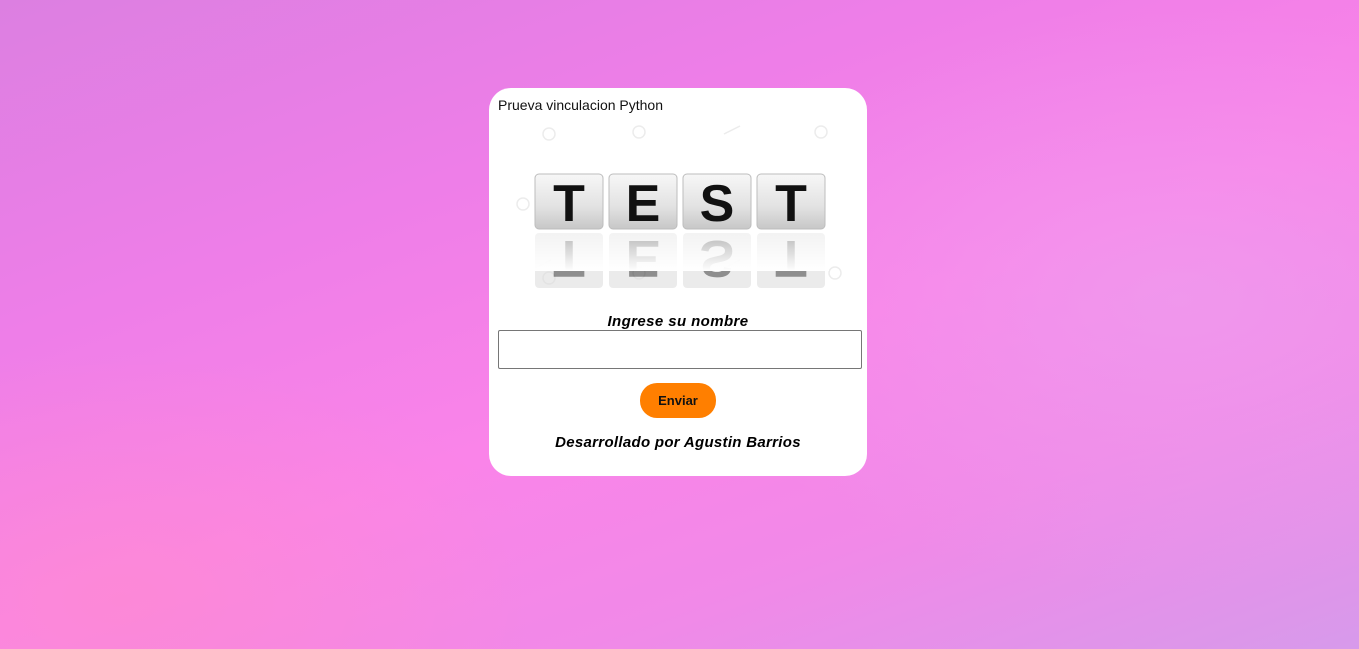  I want to click on logo-letter: E, so click(643, 204).